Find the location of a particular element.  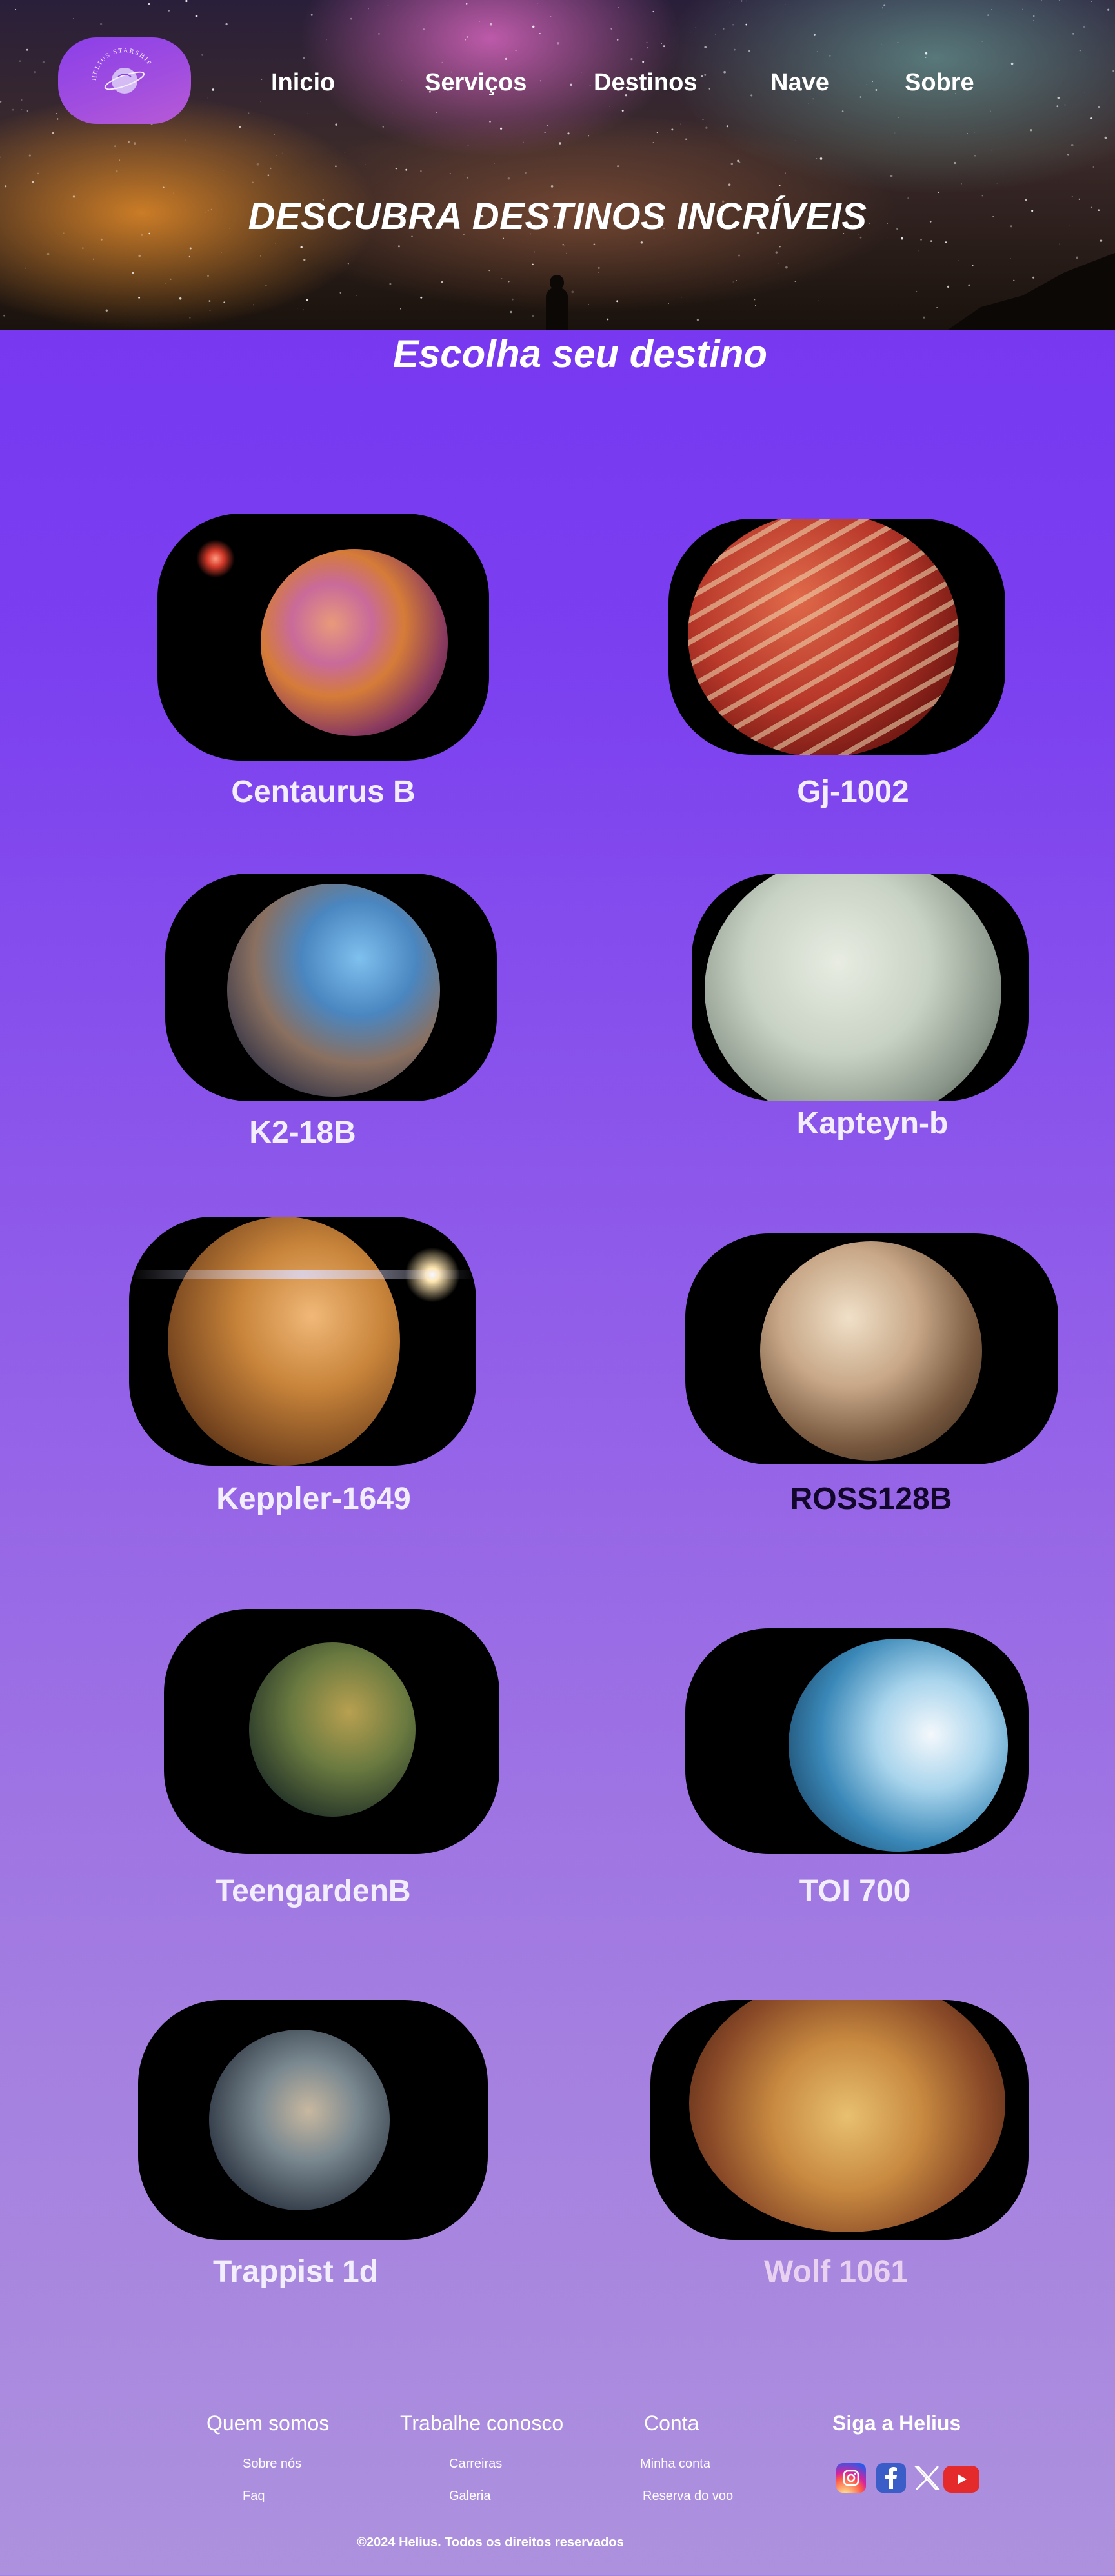

destination-name-trappist-1d: Trappist 1d is located at coordinates (295, 2272).